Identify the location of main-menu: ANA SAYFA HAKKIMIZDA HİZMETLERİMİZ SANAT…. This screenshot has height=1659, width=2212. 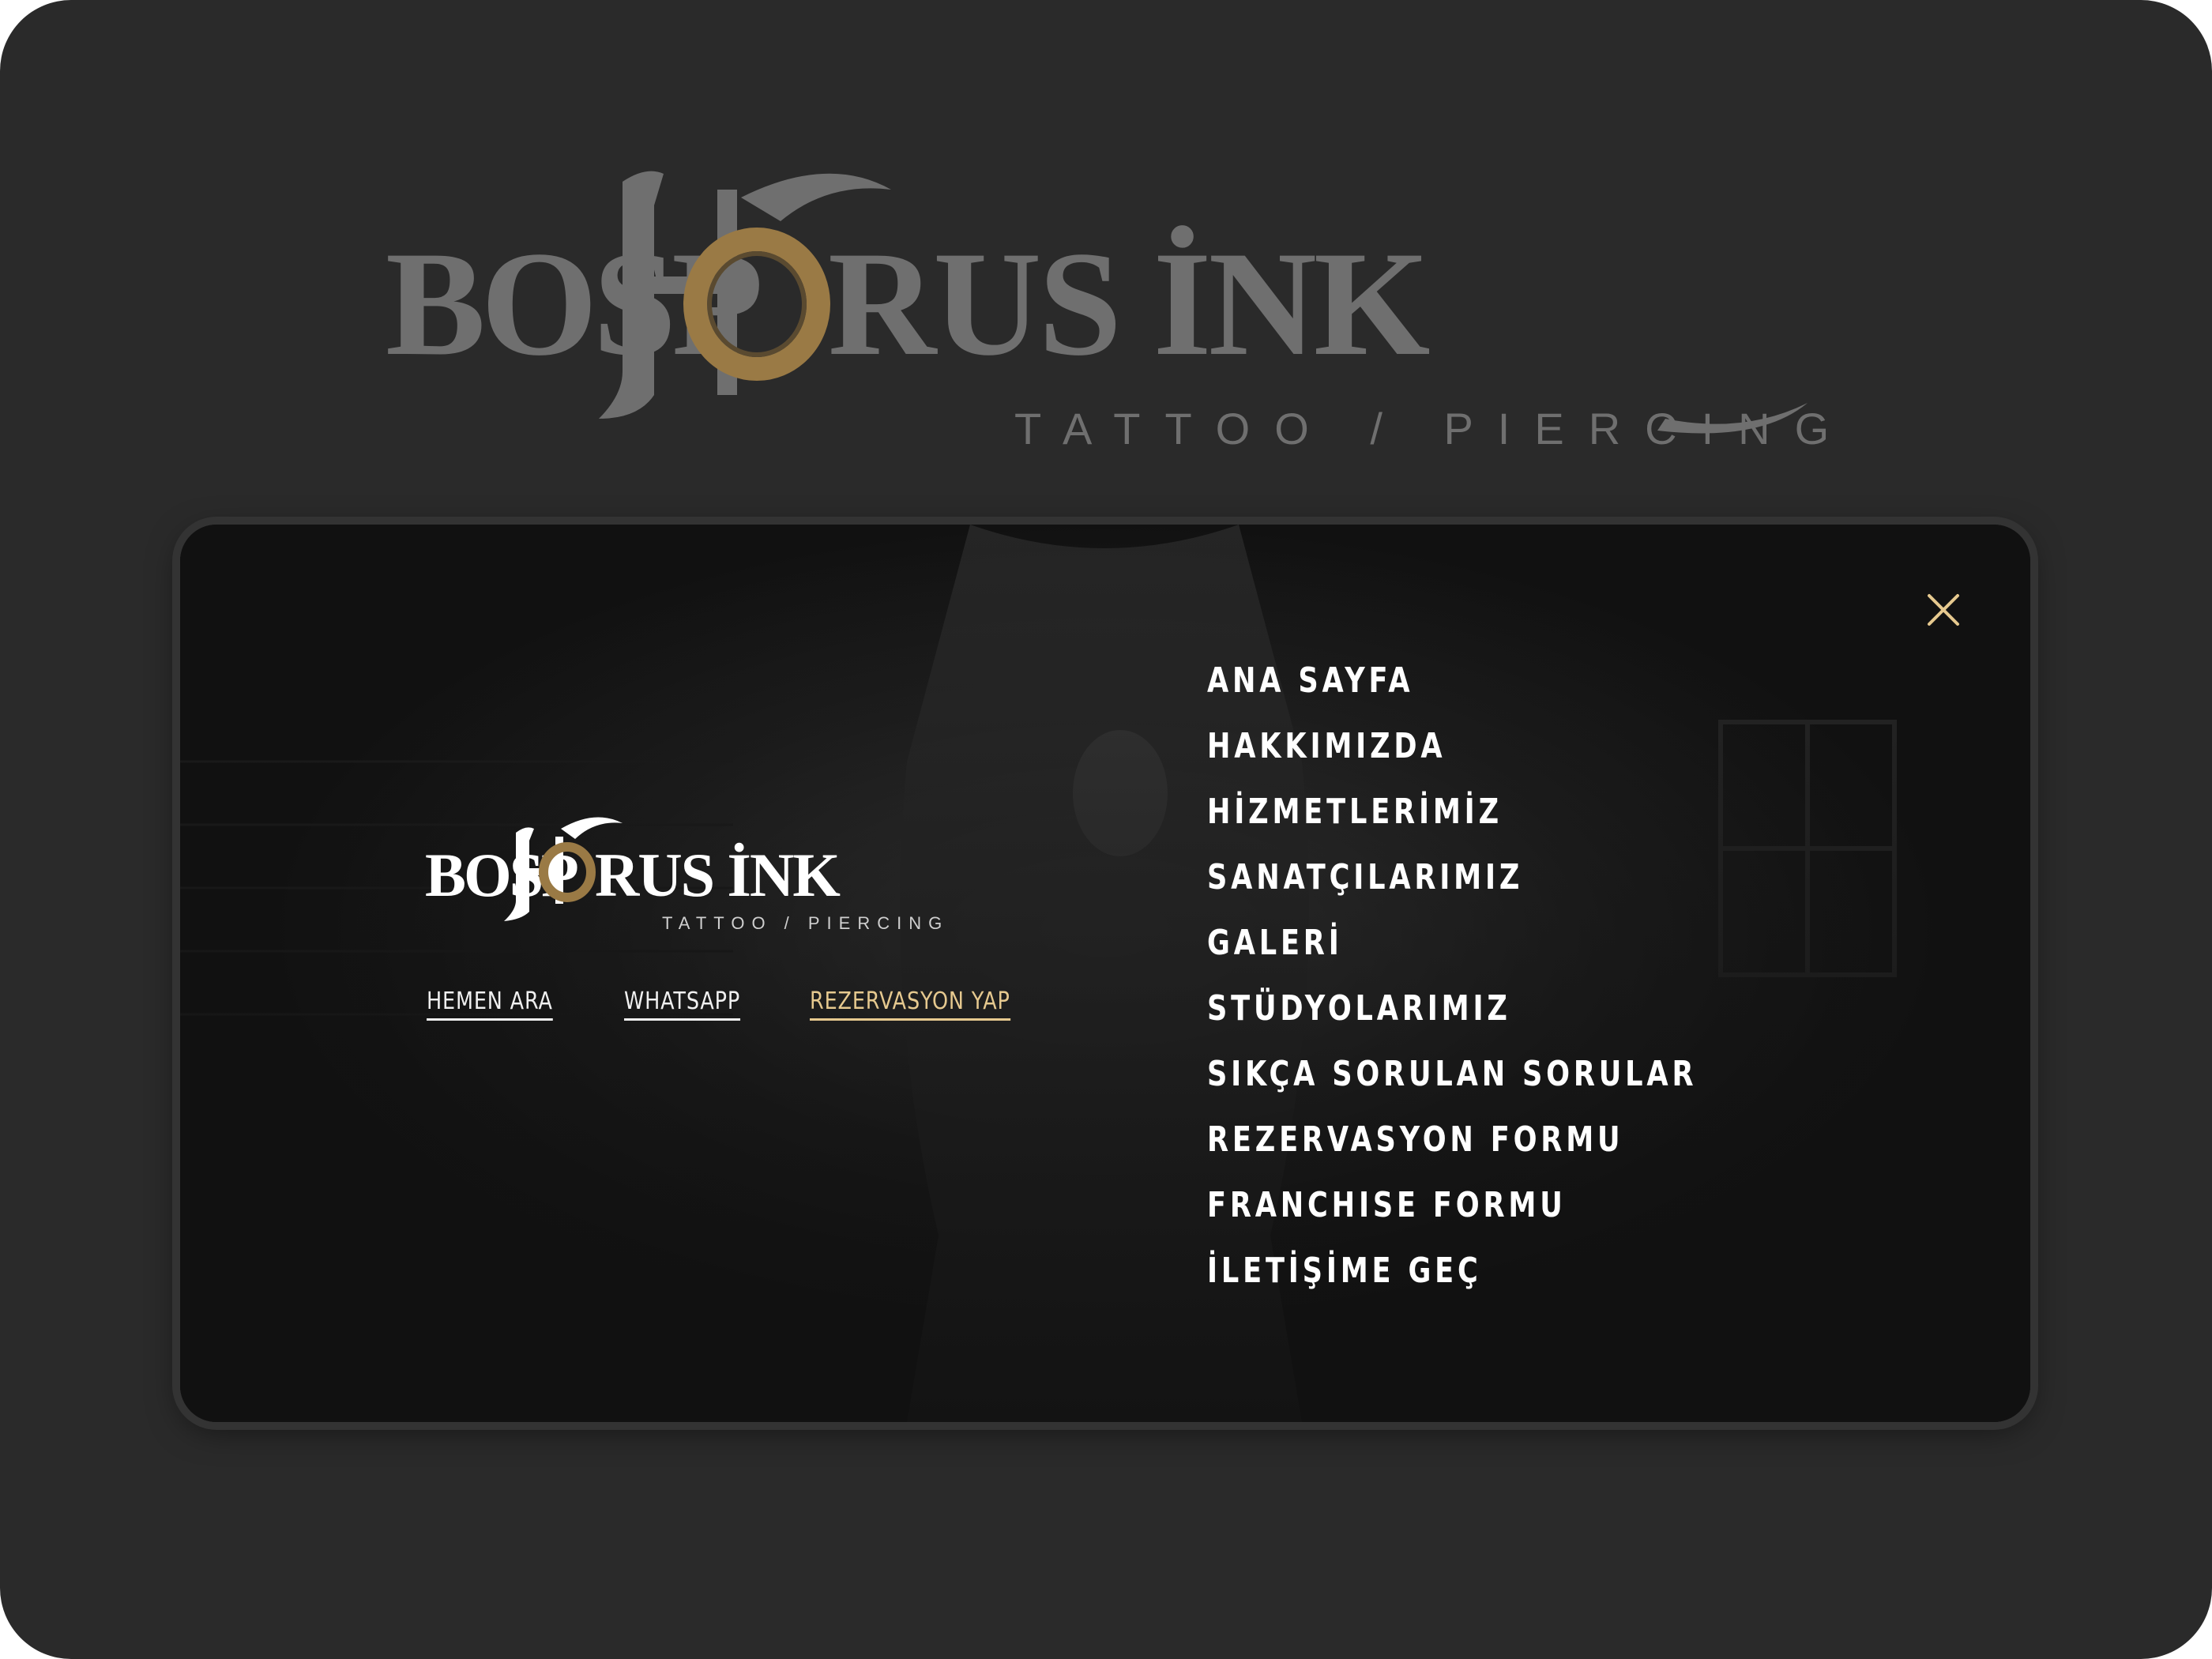
(1513, 976).